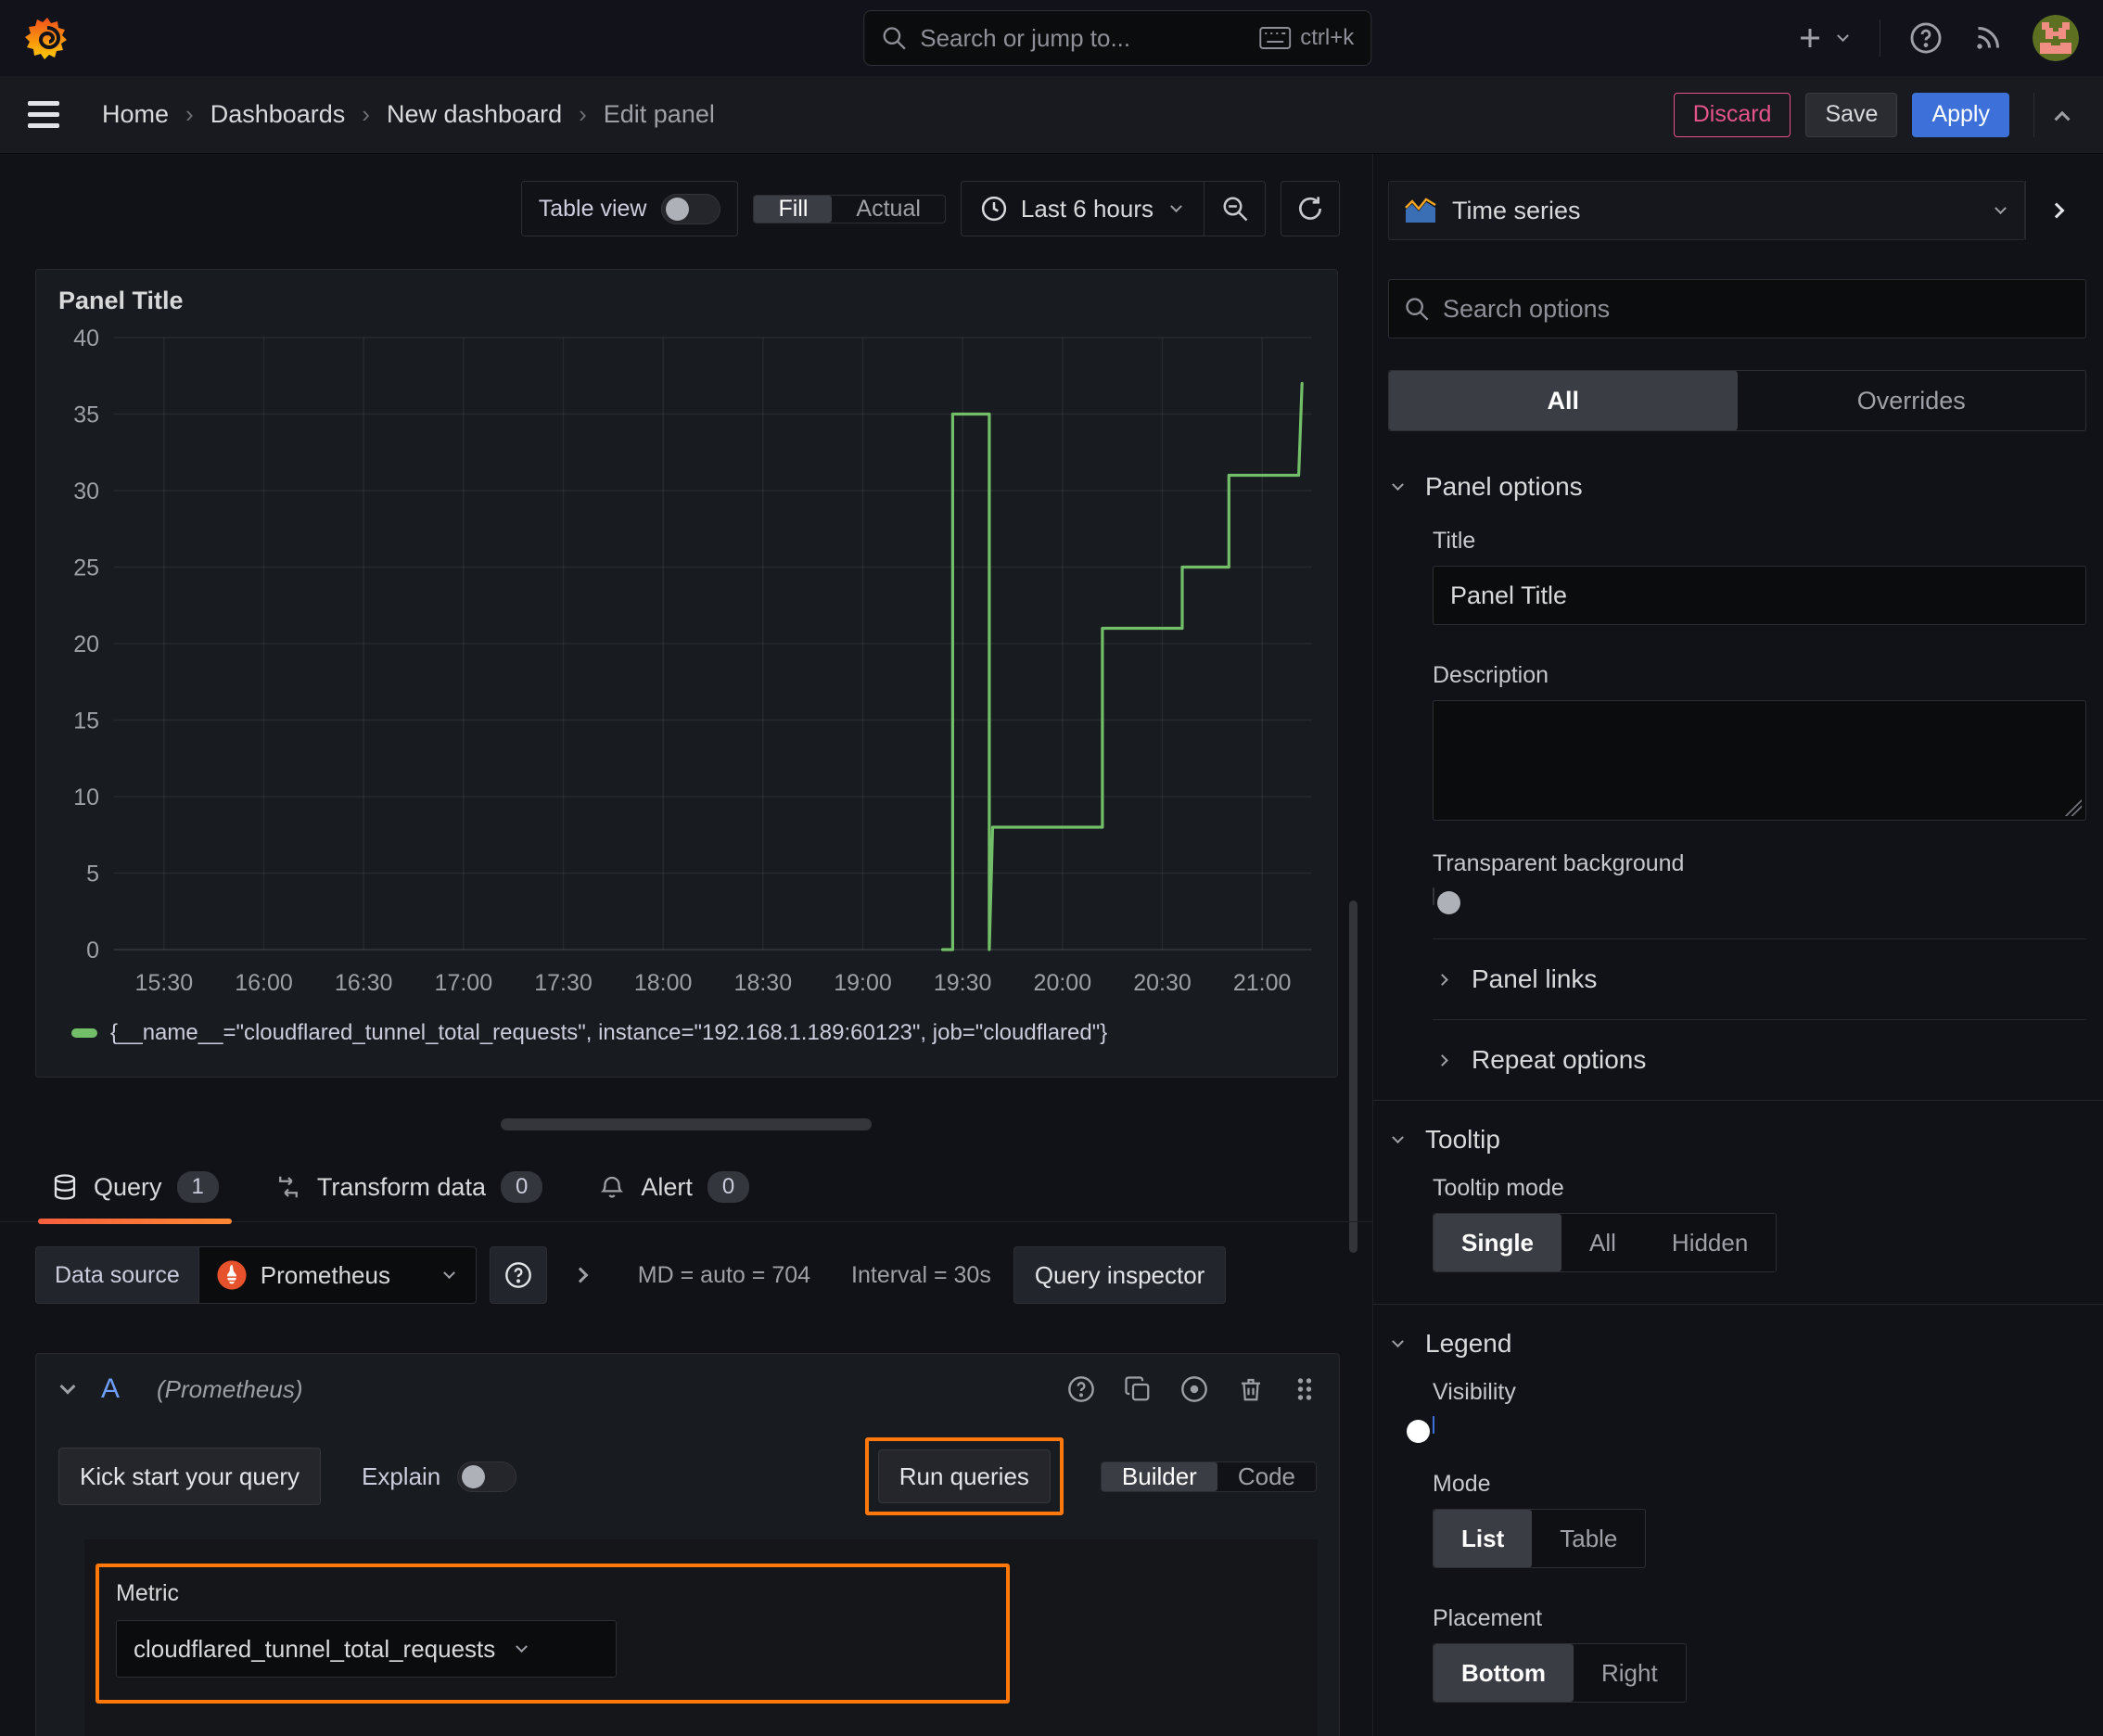  I want to click on grafana-logo-icon, so click(47, 38).